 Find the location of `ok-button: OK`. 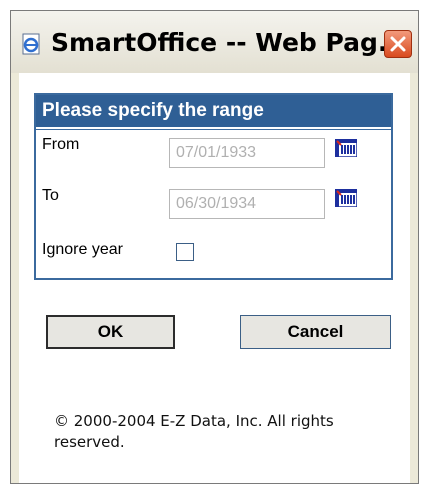

ok-button: OK is located at coordinates (110, 332).